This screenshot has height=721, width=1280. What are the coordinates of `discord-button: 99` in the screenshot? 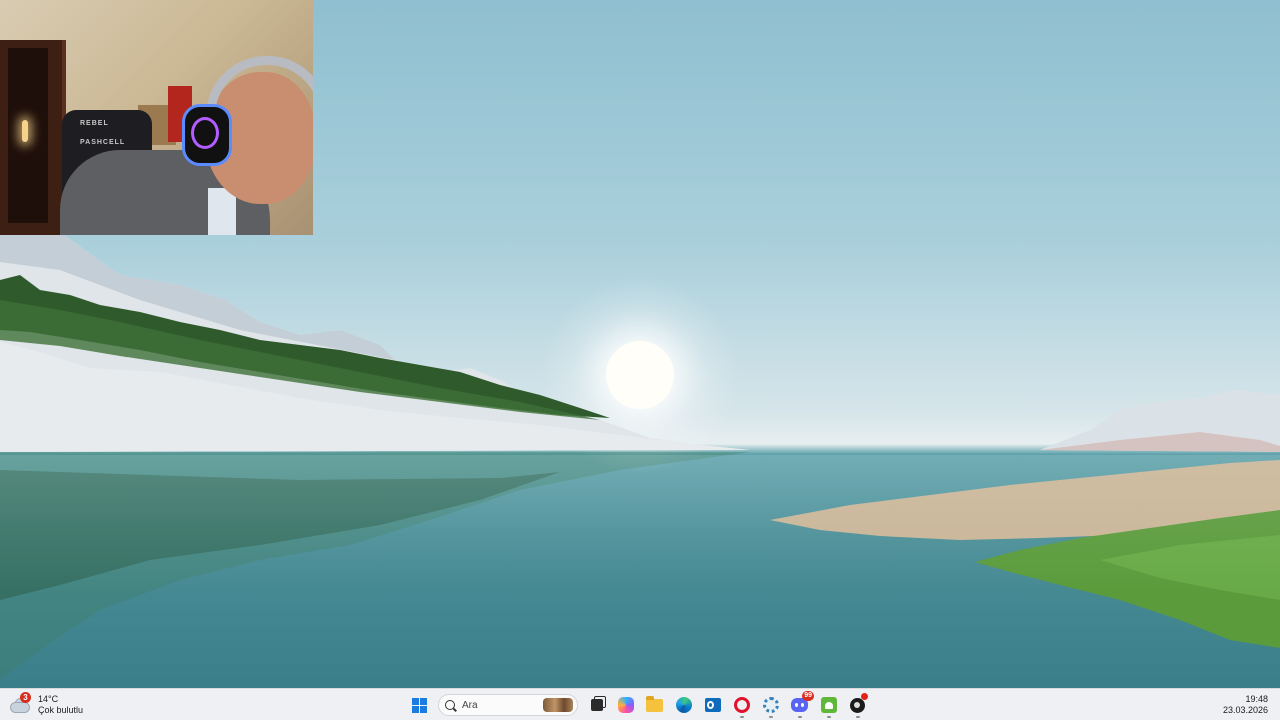 It's located at (799, 705).